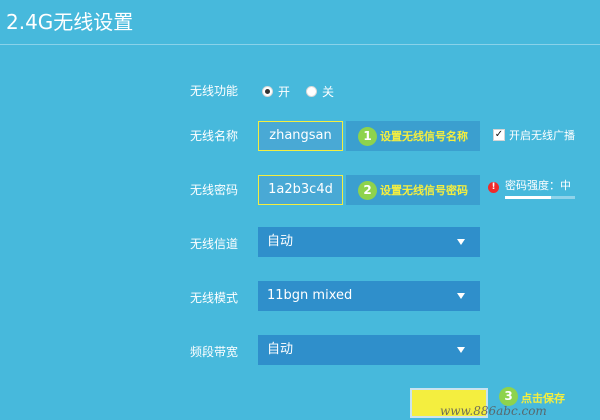 The height and width of the screenshot is (420, 600). I want to click on broadcast-label: 开启无线广播, so click(542, 135).